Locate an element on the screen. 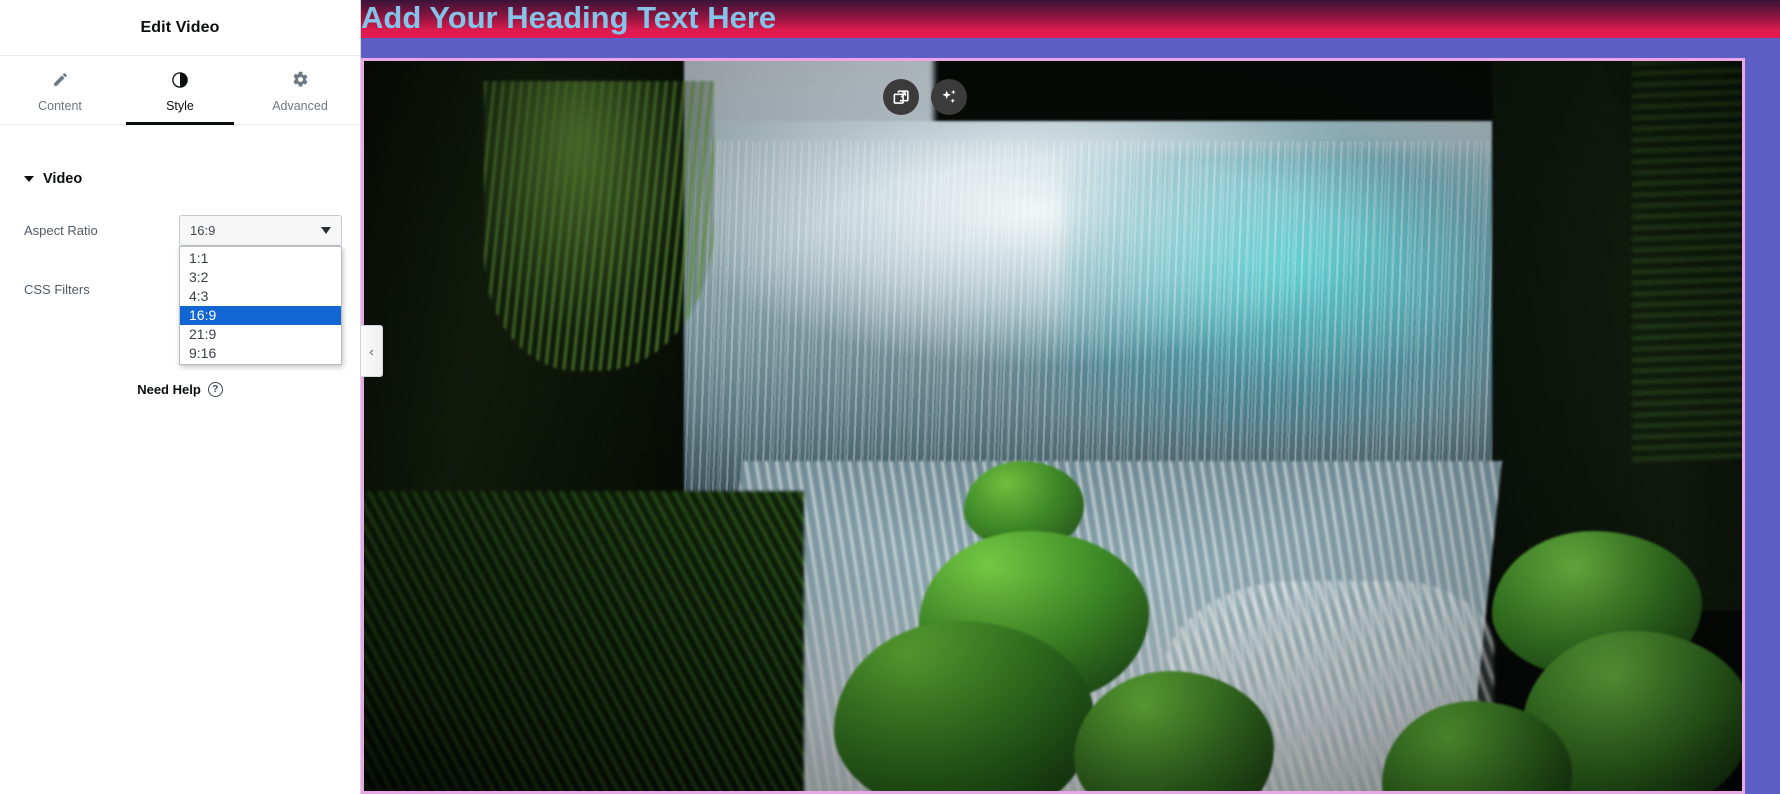 This screenshot has height=794, width=1780. aspect-ratio-select: 16:9 is located at coordinates (260, 230).